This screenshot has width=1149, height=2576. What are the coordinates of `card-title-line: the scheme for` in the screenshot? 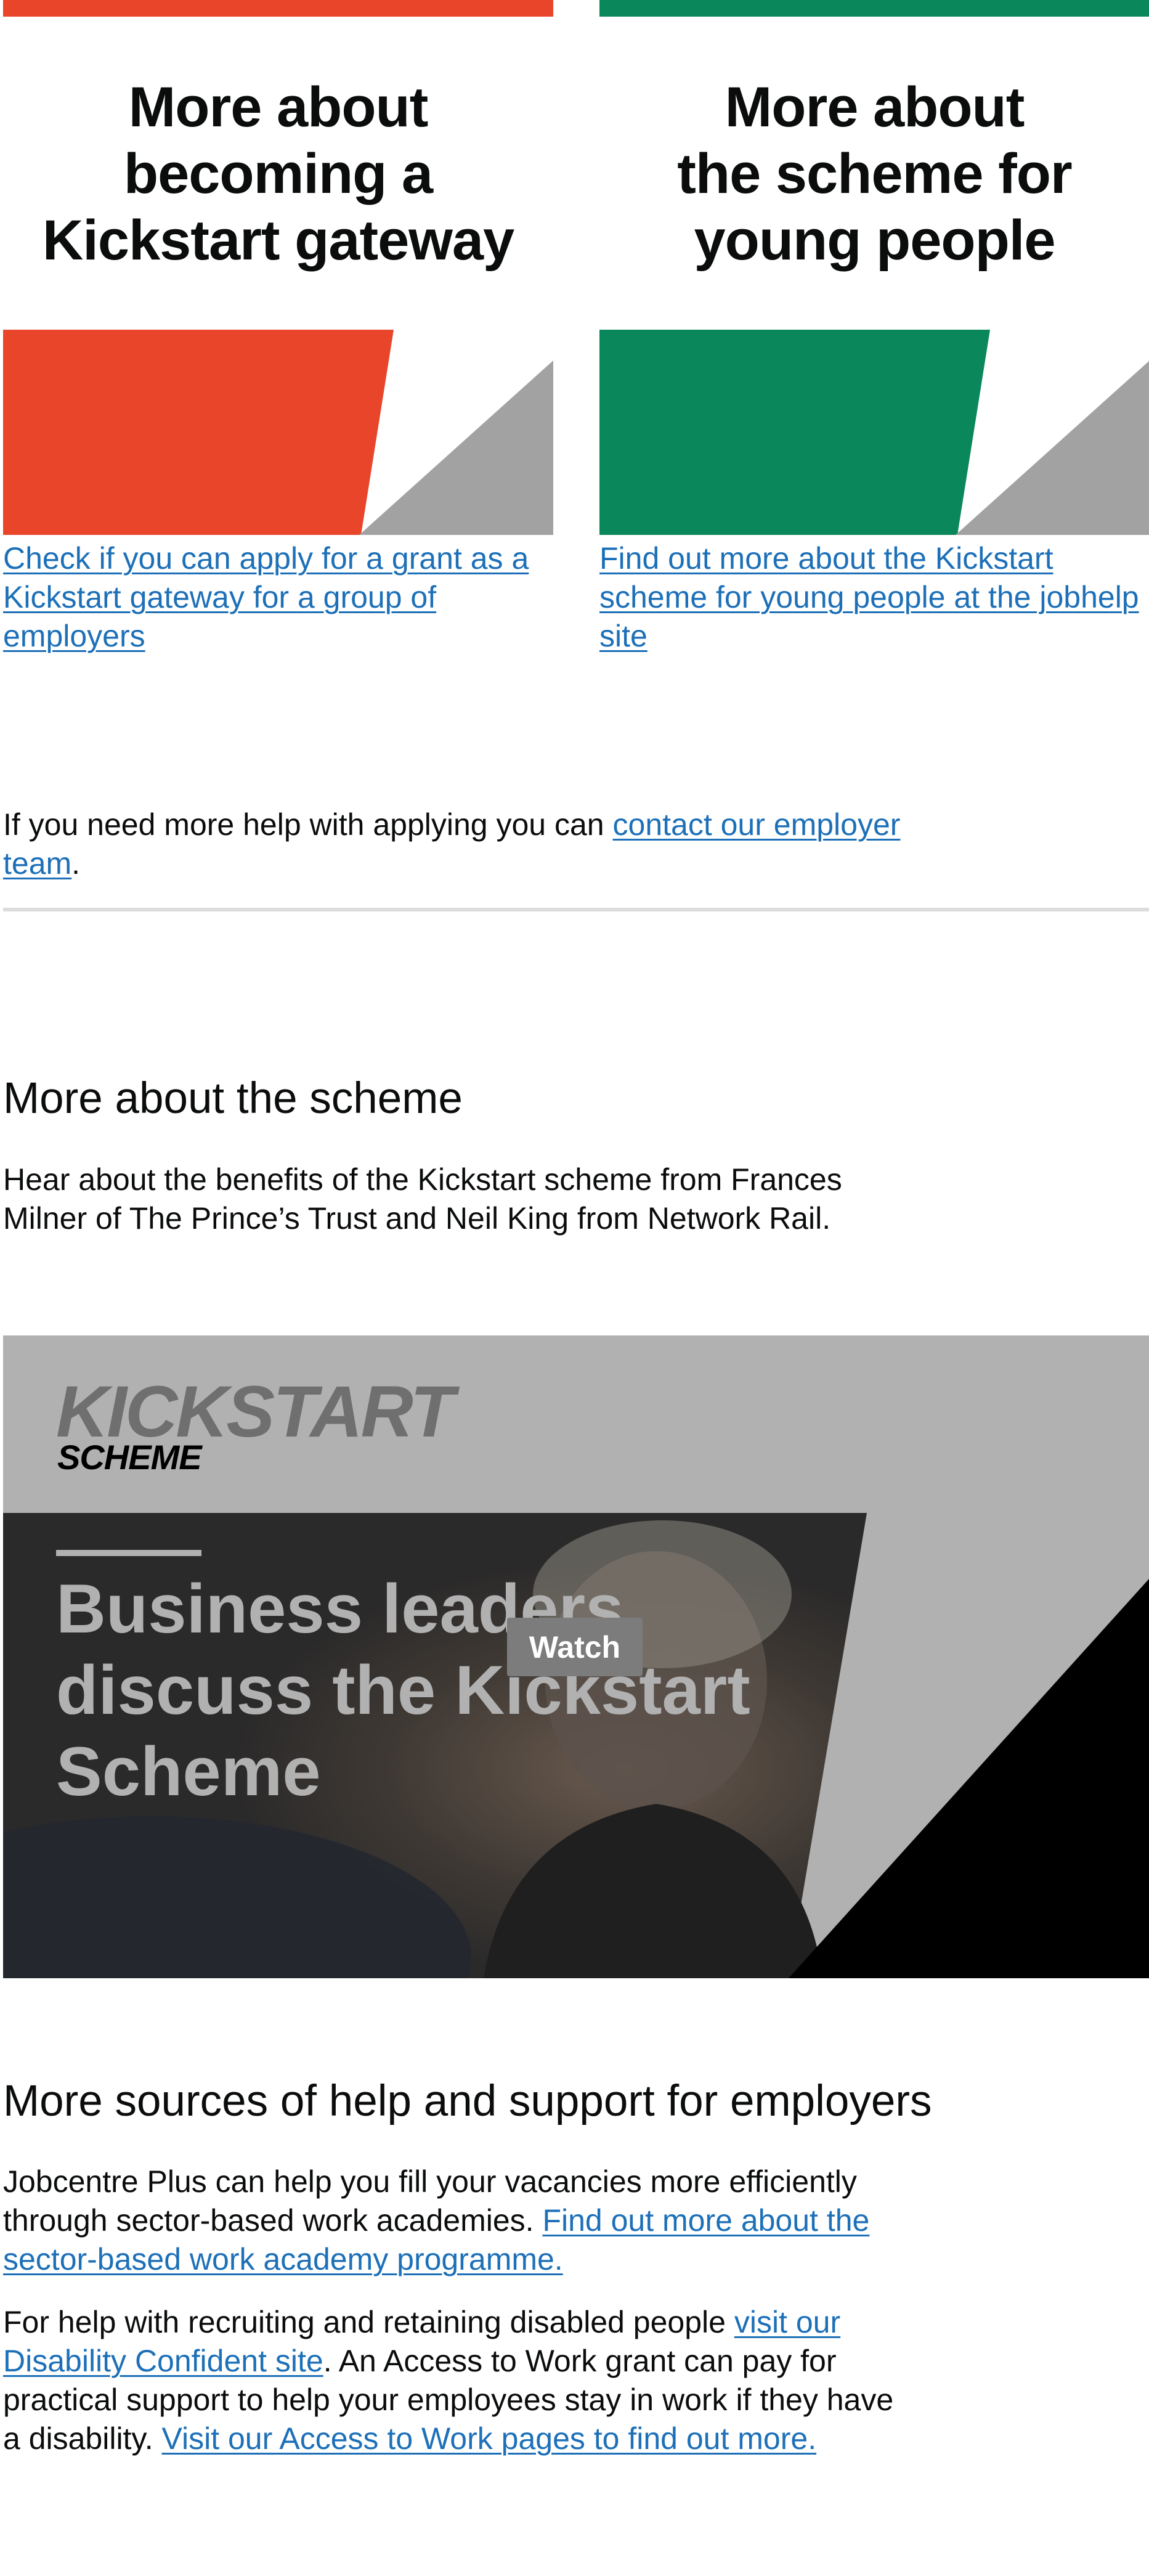 It's located at (874, 173).